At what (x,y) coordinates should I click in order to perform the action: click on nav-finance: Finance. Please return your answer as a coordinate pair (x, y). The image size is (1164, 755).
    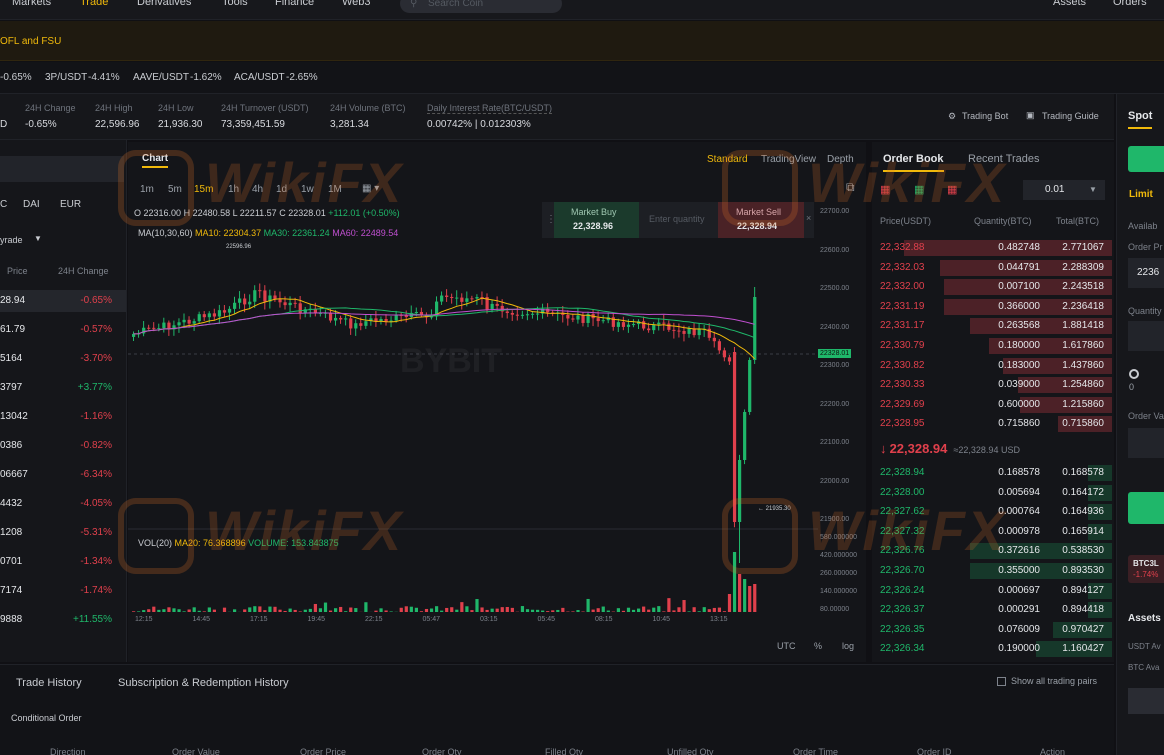
    Looking at the image, I should click on (294, 4).